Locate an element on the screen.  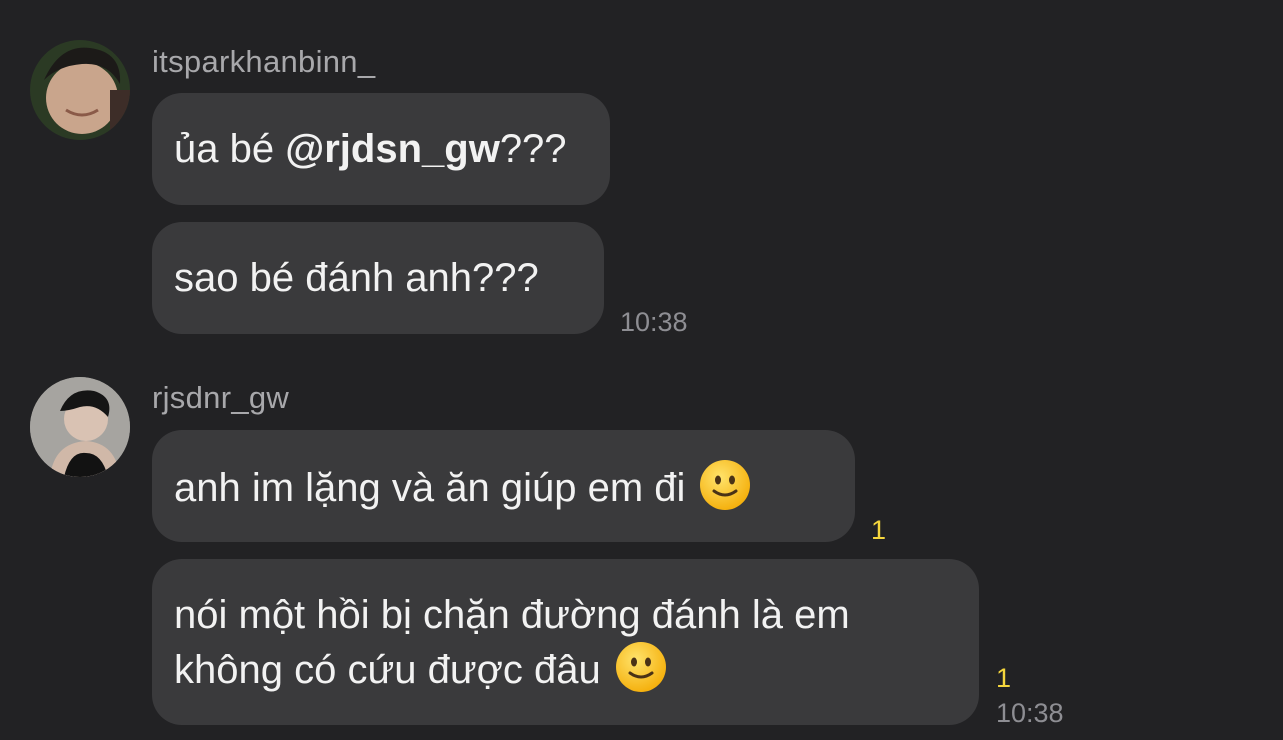
message-text-line: không có cứu được đâu is located at coordinates (420, 668).